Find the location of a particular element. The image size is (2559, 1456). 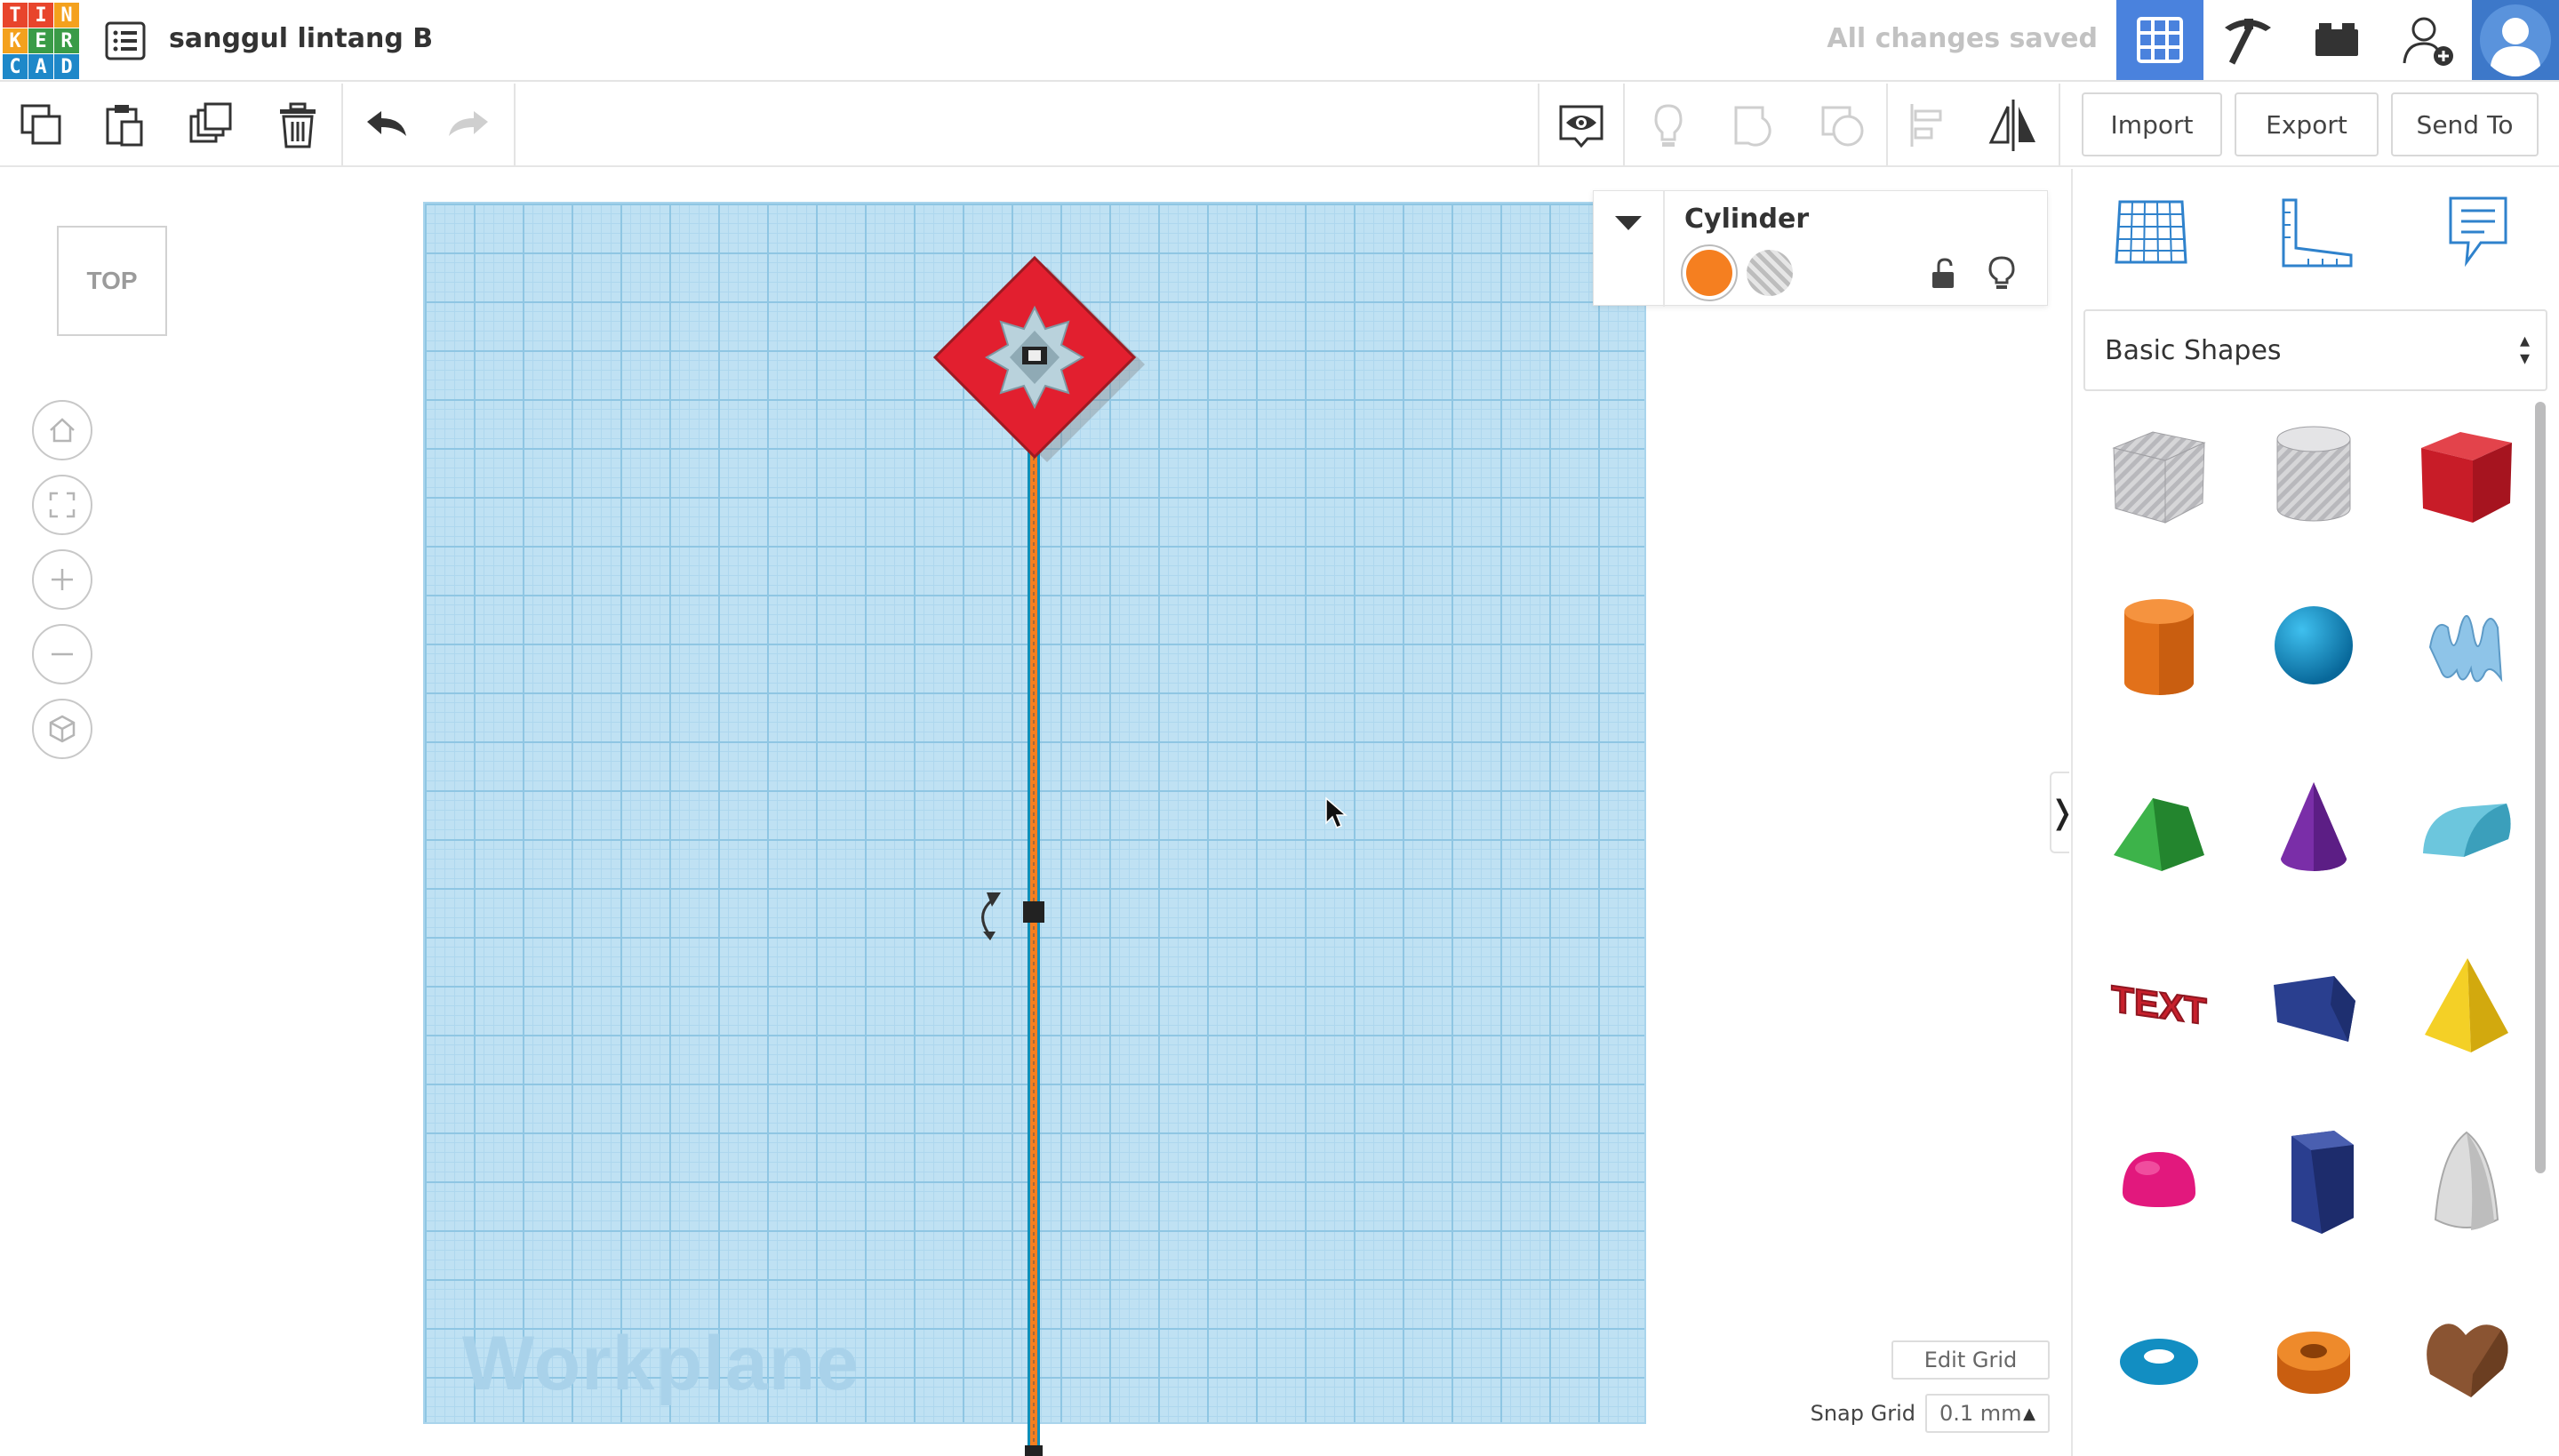

shape-half-sphere is located at coordinates (2159, 1183).